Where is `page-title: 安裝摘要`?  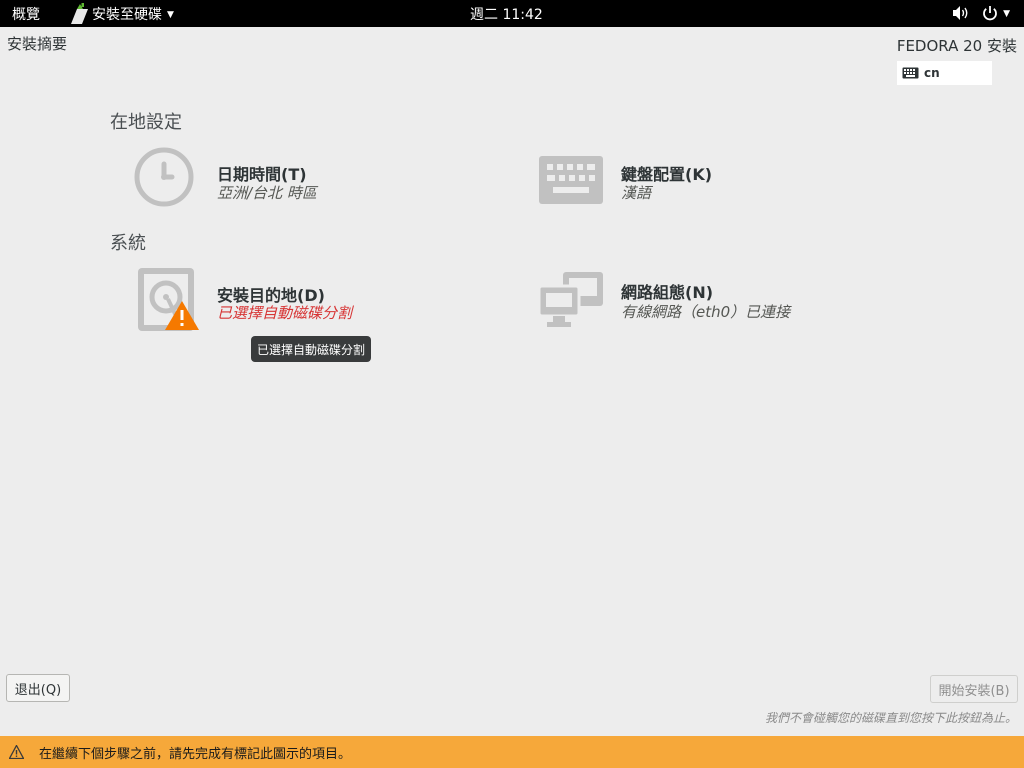
page-title: 安裝摘要 is located at coordinates (37, 44).